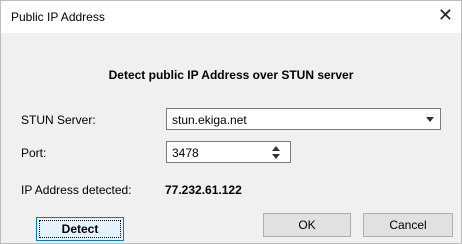 The height and width of the screenshot is (244, 462). I want to click on ok-button-label: OK, so click(307, 225).